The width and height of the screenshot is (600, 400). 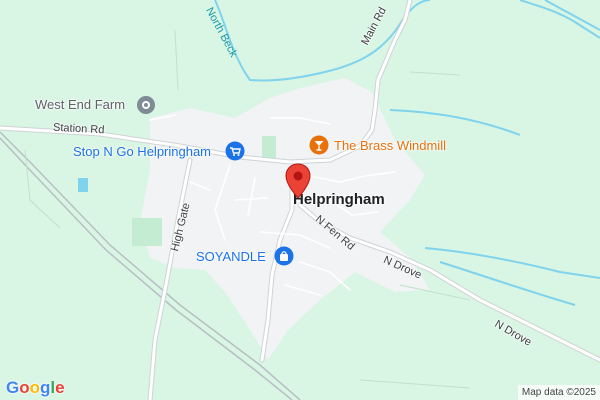 What do you see at coordinates (231, 256) in the screenshot?
I see `poi-label-soyandle: SOYANDLE` at bounding box center [231, 256].